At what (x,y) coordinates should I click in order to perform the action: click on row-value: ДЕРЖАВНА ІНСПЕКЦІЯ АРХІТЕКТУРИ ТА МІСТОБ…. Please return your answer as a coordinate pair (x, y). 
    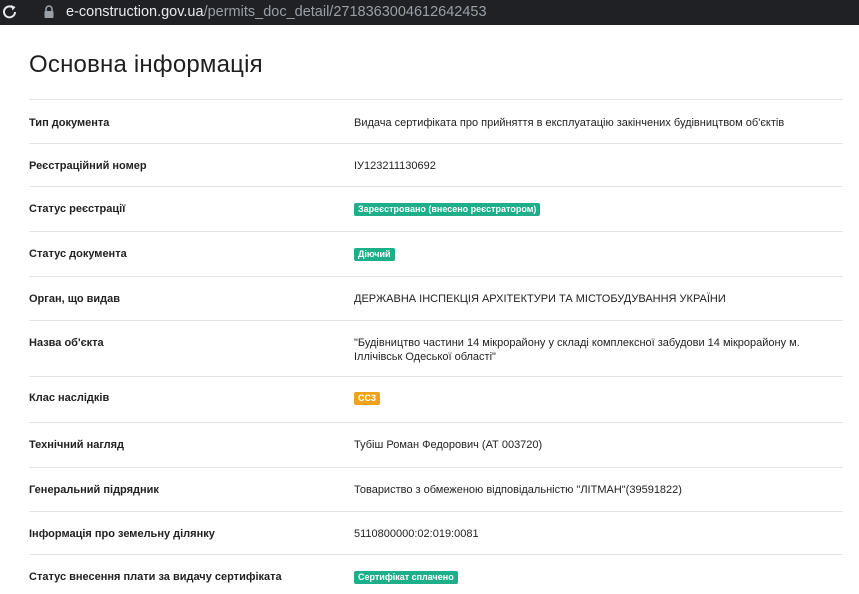
    Looking at the image, I should click on (540, 299).